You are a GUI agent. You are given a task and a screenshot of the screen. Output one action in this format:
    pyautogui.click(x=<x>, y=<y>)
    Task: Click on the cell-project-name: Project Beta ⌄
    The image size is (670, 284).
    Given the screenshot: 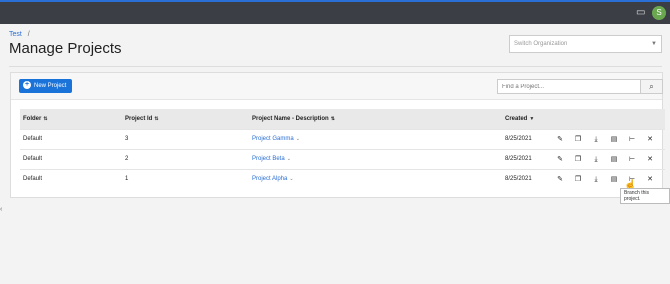 What is the action you would take?
    pyautogui.click(x=375, y=158)
    